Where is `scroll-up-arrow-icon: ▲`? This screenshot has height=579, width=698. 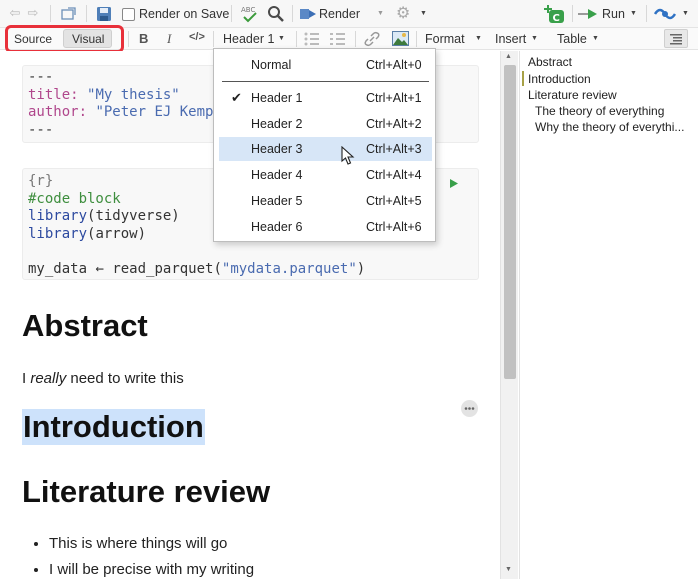 scroll-up-arrow-icon: ▲ is located at coordinates (508, 56).